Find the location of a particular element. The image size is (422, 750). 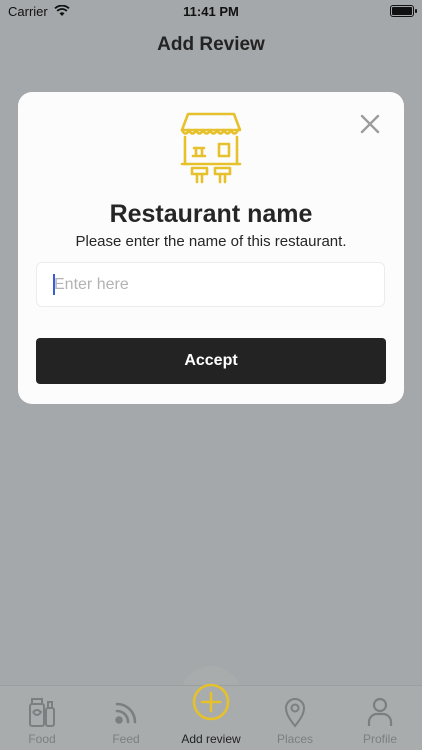

status-left: Carrier is located at coordinates (39, 11).